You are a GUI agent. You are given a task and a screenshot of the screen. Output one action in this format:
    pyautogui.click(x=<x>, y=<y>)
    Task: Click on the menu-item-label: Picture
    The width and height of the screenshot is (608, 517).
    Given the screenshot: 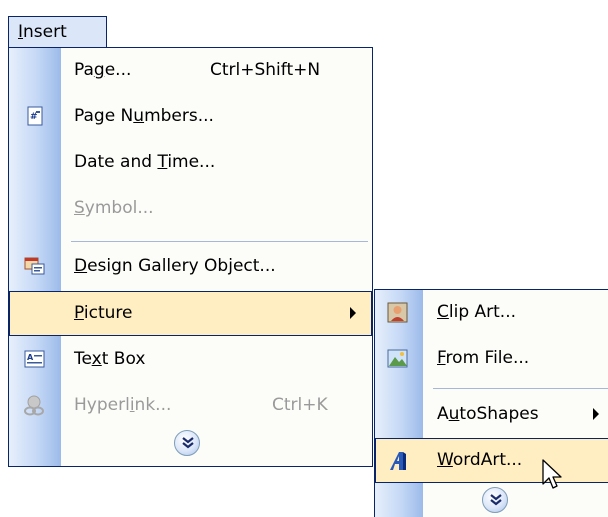 What is the action you would take?
    pyautogui.click(x=103, y=313)
    